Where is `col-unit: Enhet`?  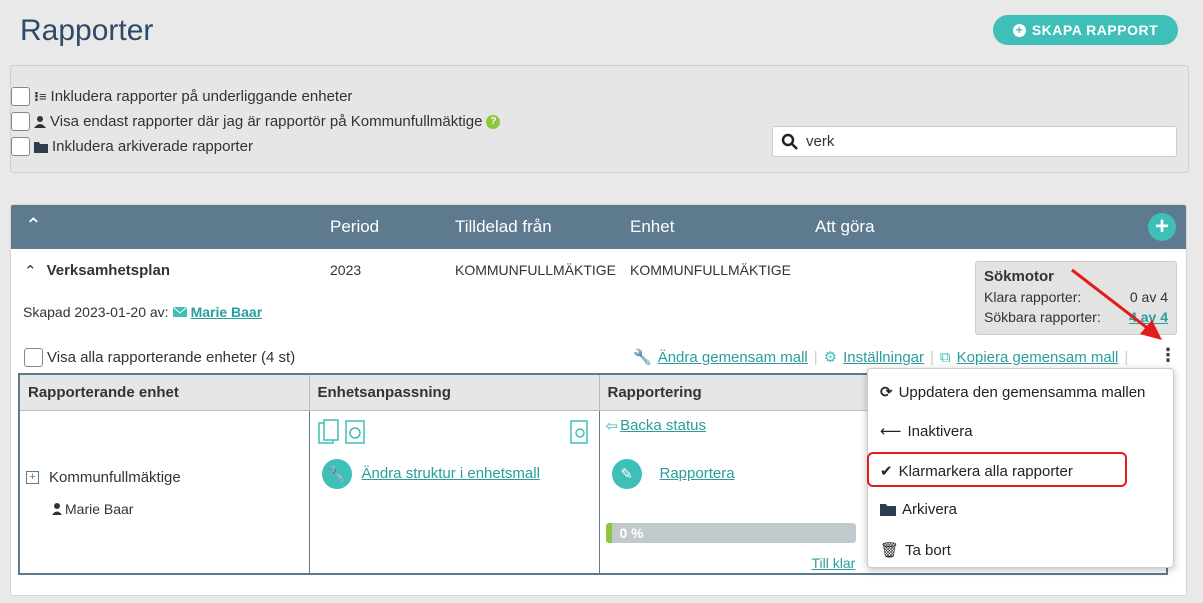 col-unit: Enhet is located at coordinates (652, 226).